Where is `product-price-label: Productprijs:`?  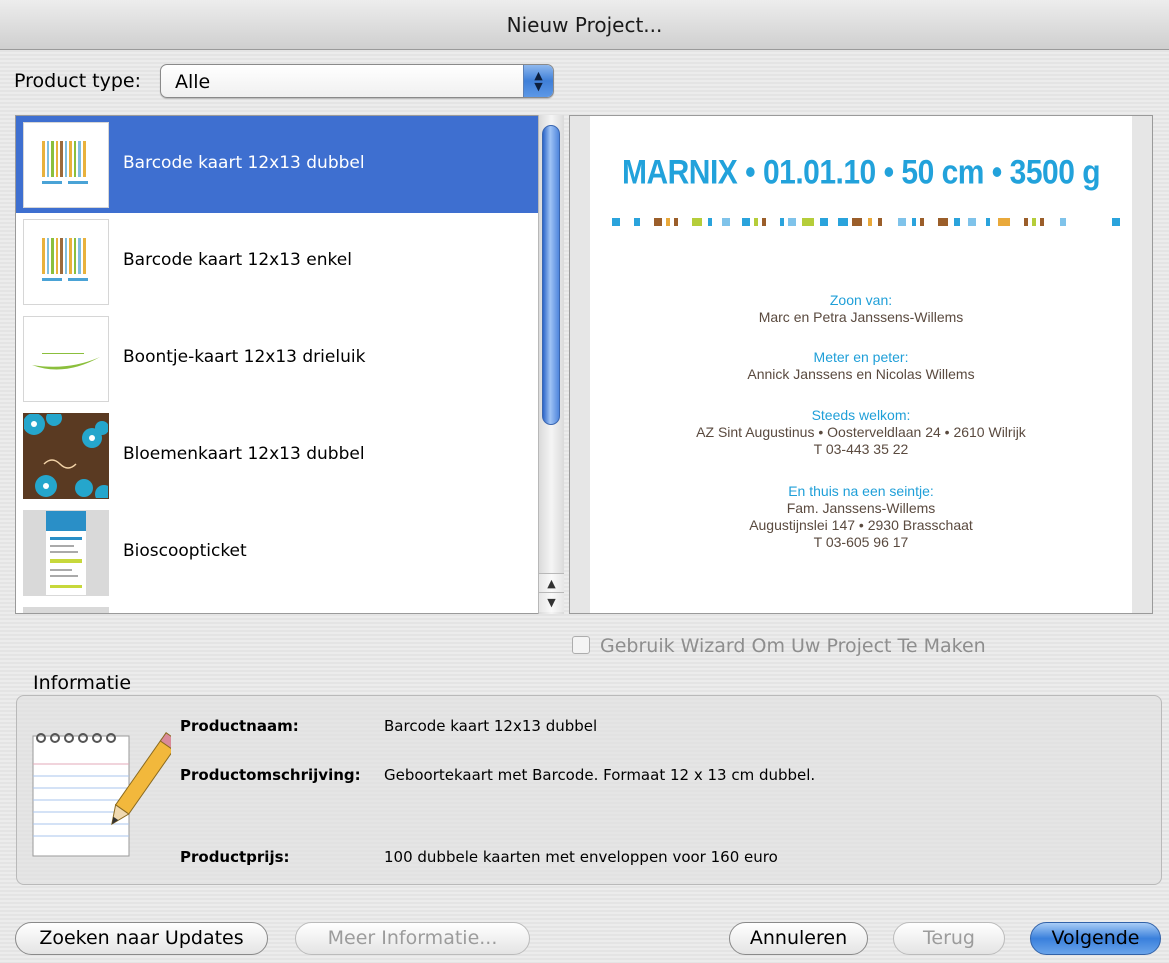 product-price-label: Productprijs: is located at coordinates (235, 857).